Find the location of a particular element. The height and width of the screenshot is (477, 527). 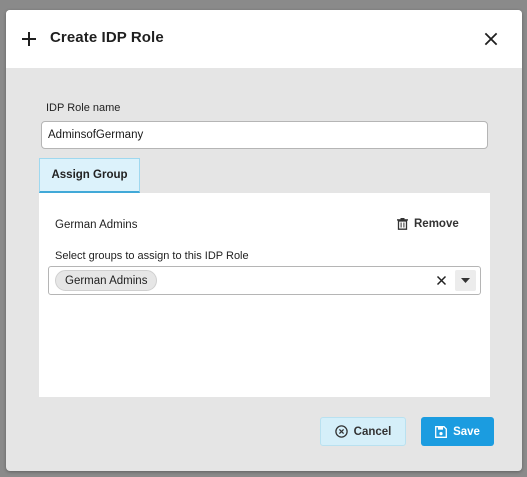

close-icon is located at coordinates (491, 39).